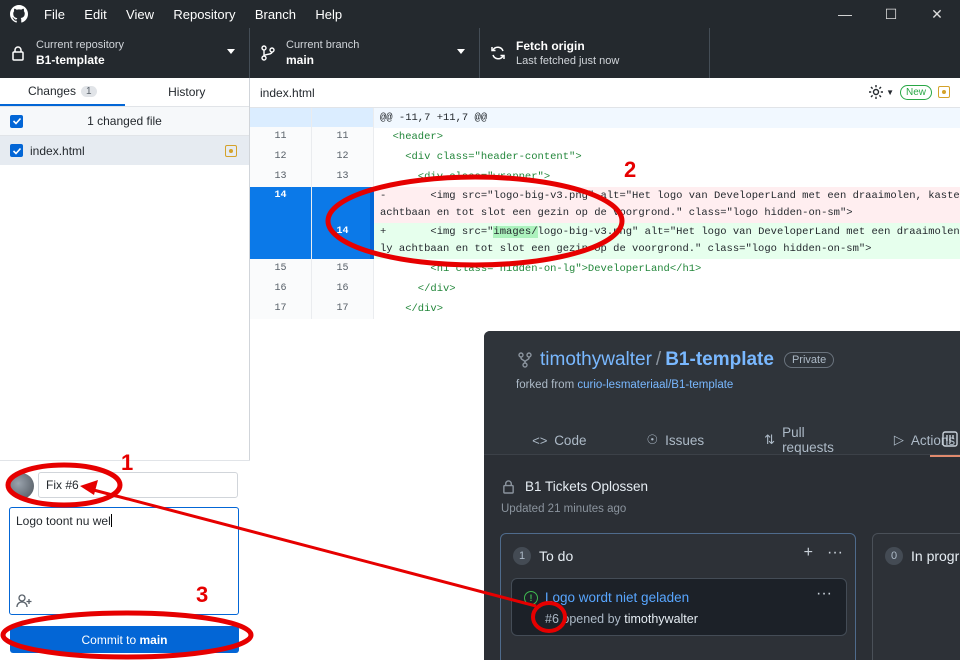  I want to click on file-checkbox, so click(16, 150).